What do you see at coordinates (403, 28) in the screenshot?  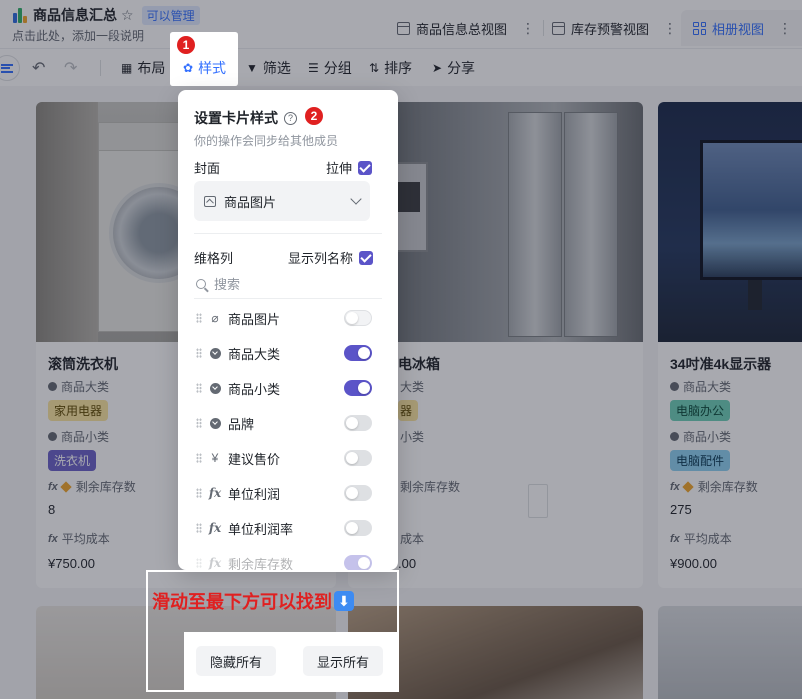 I see `grid-view-icon` at bounding box center [403, 28].